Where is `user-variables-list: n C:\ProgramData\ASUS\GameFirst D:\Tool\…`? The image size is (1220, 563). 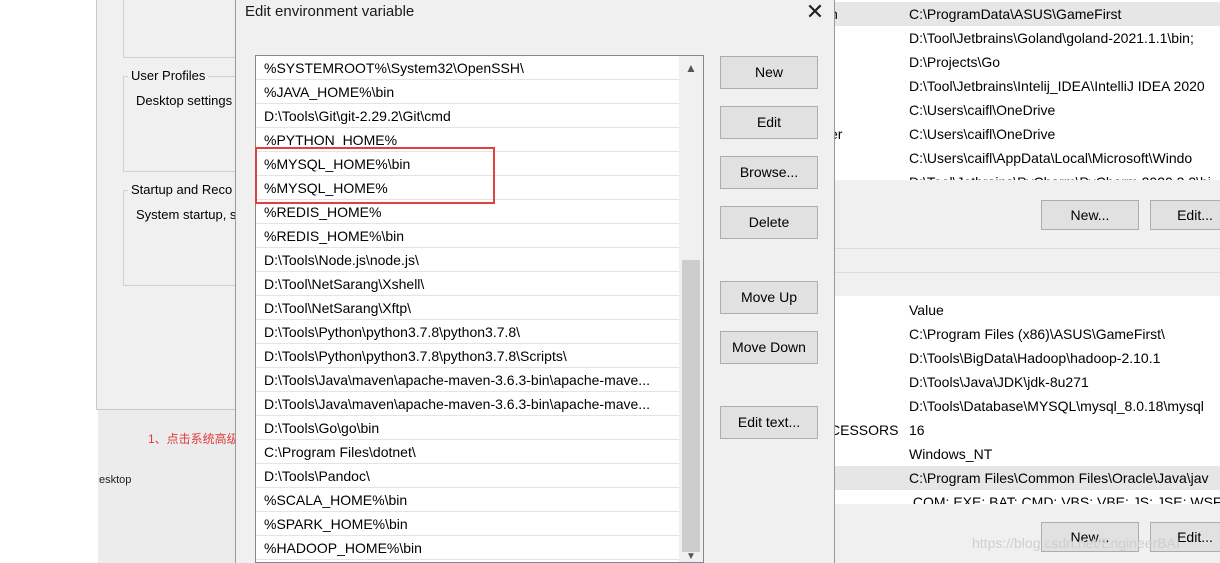 user-variables-list: n C:\ProgramData\ASUS\GameFirst D:\Tool\… is located at coordinates (1027, 90).